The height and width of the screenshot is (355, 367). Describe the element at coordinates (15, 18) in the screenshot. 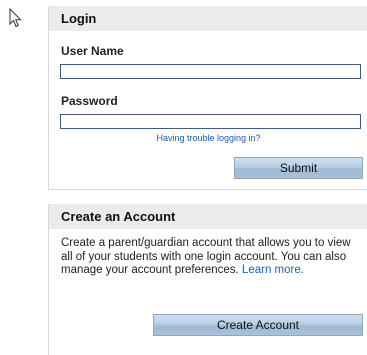

I see `mouse-pointer-icon` at that location.